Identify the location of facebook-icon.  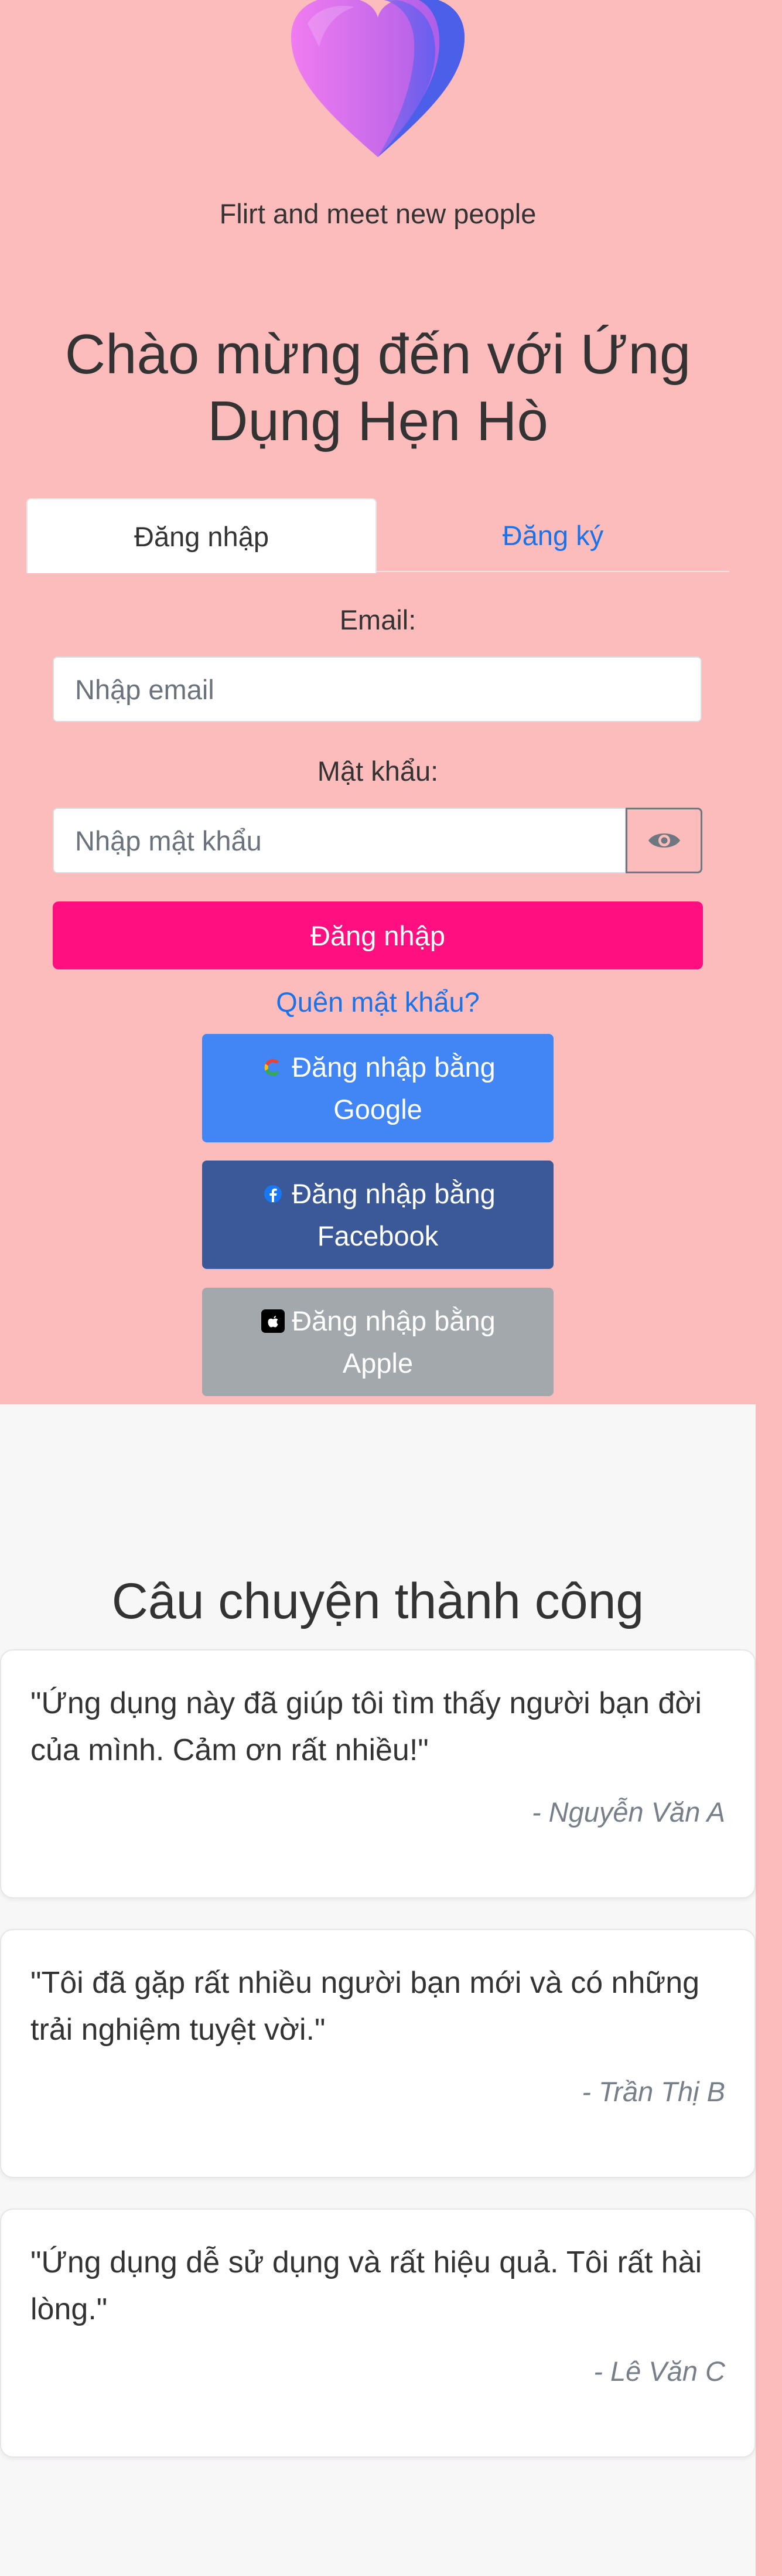
(273, 1194).